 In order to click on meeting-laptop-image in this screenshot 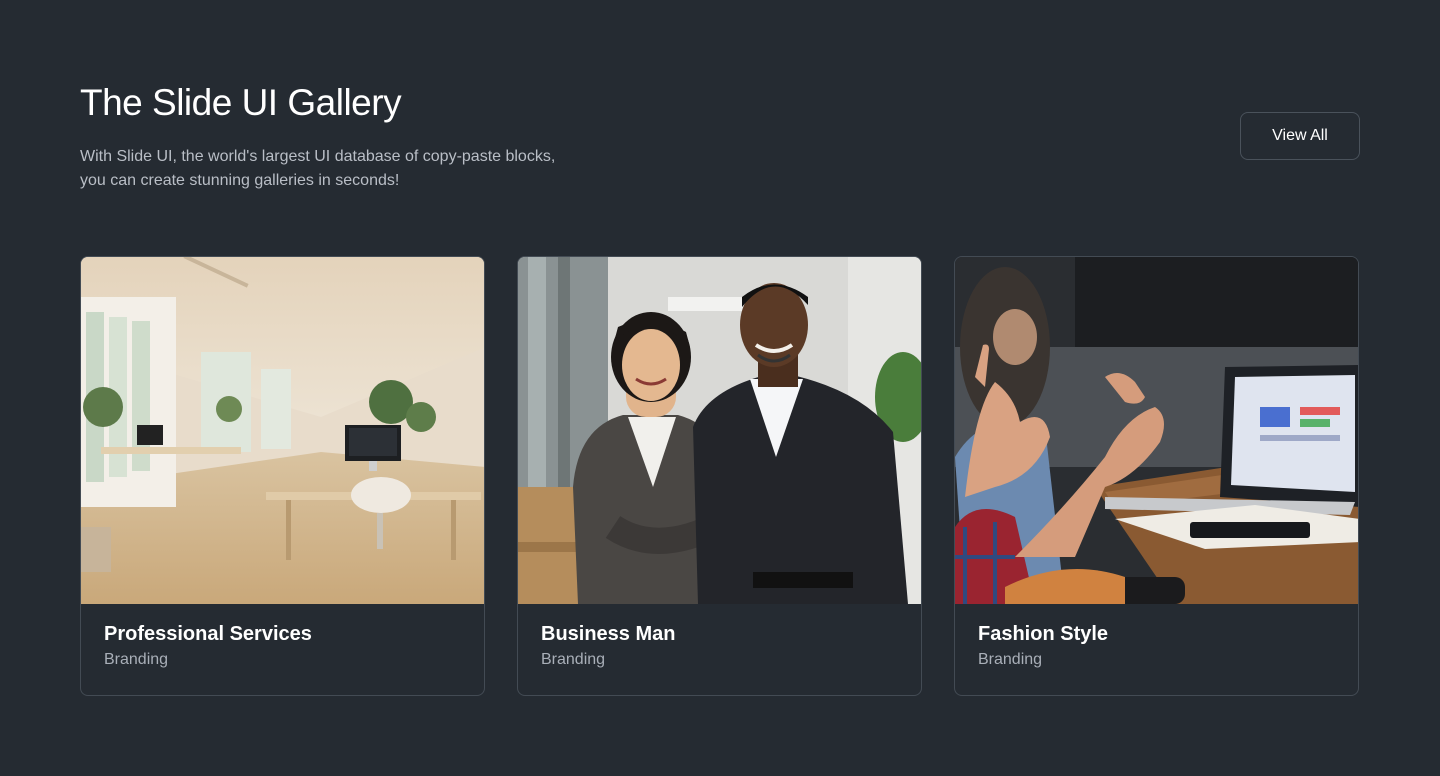, I will do `click(1156, 430)`.